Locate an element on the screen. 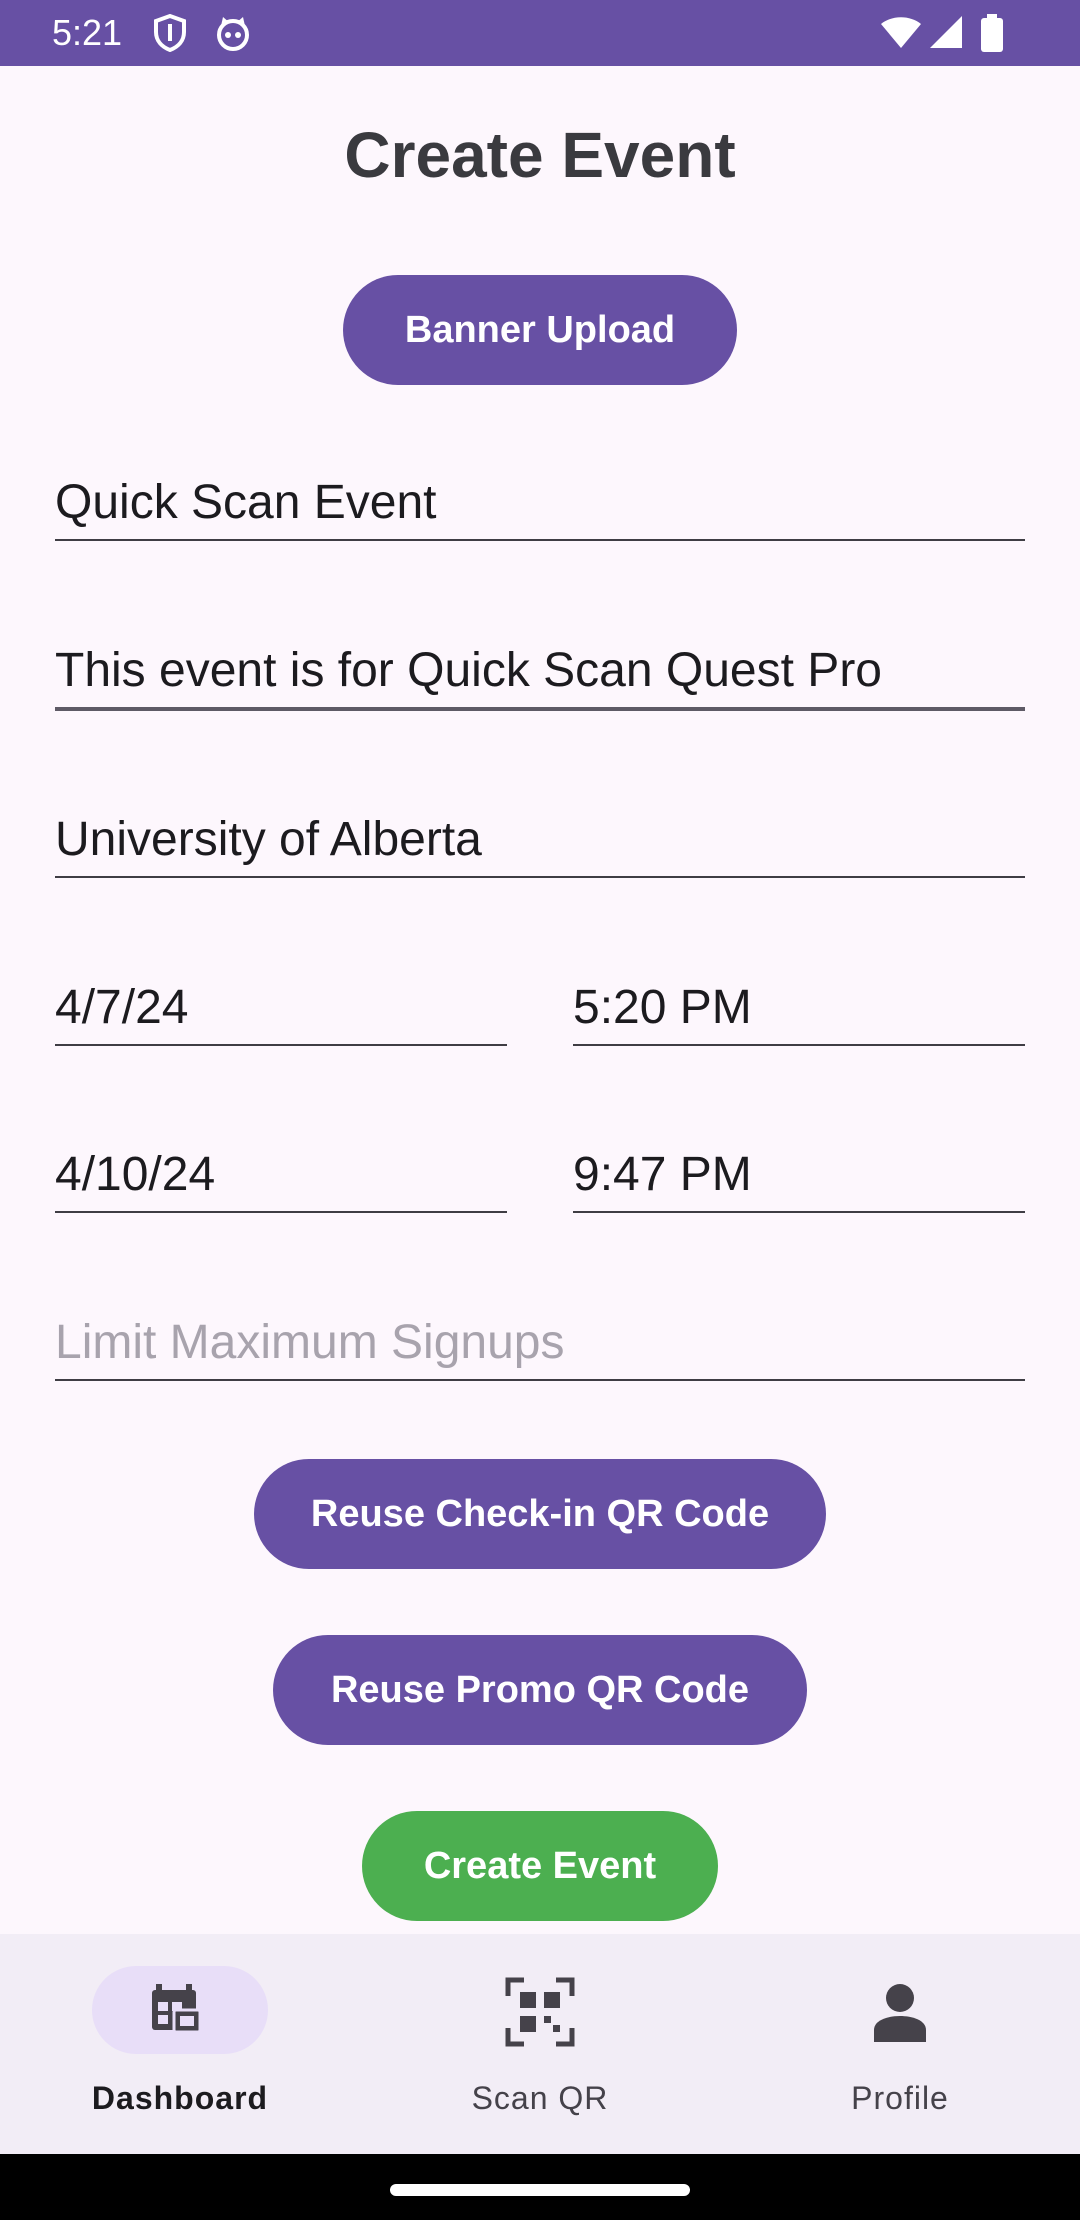  event-name-value: Quick Scan Event is located at coordinates (246, 502).